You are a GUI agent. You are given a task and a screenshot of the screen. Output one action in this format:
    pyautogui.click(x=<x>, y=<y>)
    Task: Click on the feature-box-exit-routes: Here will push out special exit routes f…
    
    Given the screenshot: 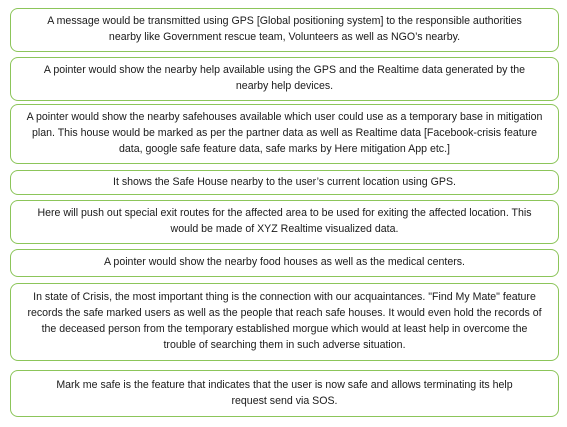 What is the action you would take?
    pyautogui.click(x=284, y=222)
    